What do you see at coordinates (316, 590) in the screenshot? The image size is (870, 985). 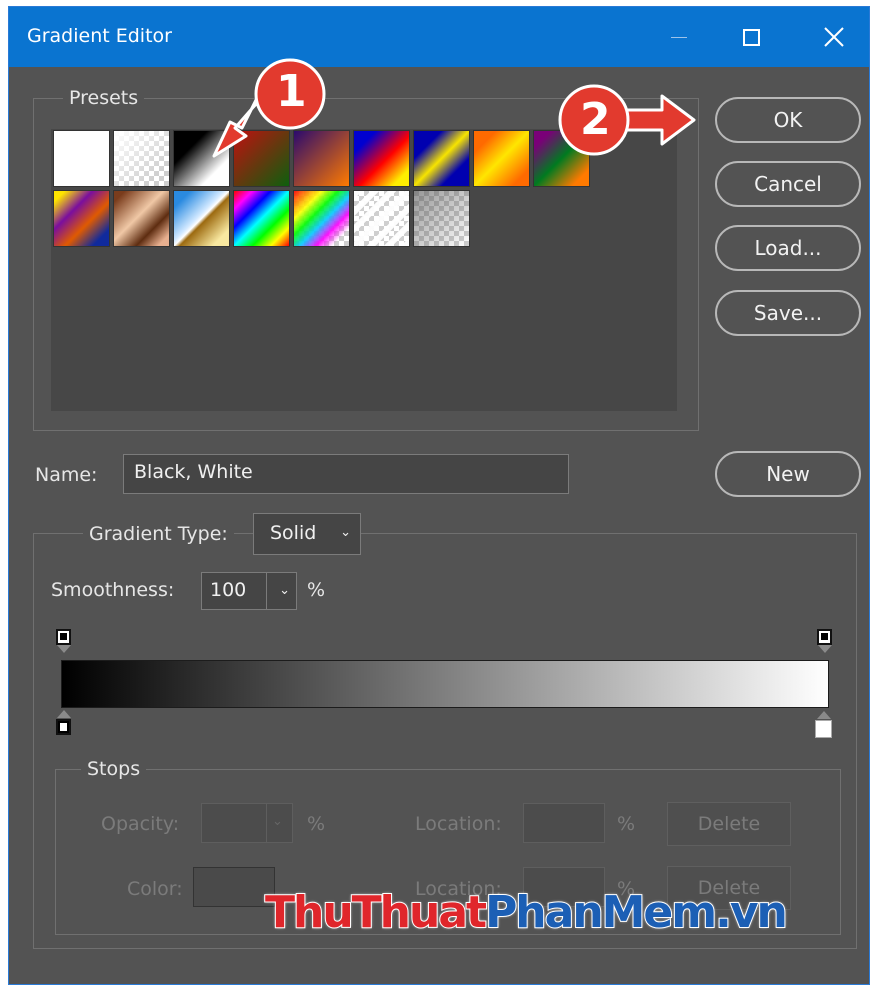 I see `smoothness-unit: %` at bounding box center [316, 590].